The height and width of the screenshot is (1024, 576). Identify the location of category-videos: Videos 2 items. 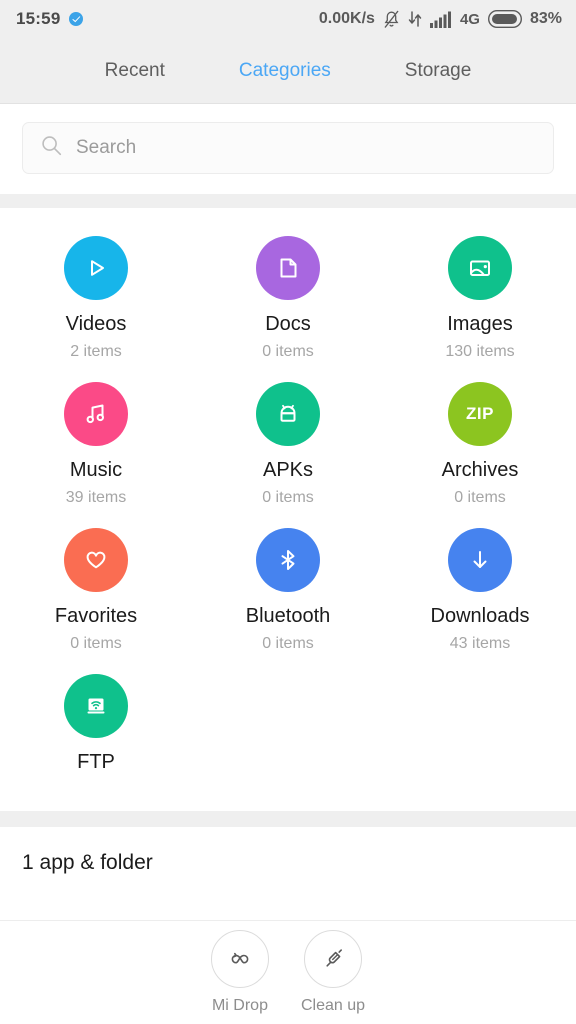
(96, 297).